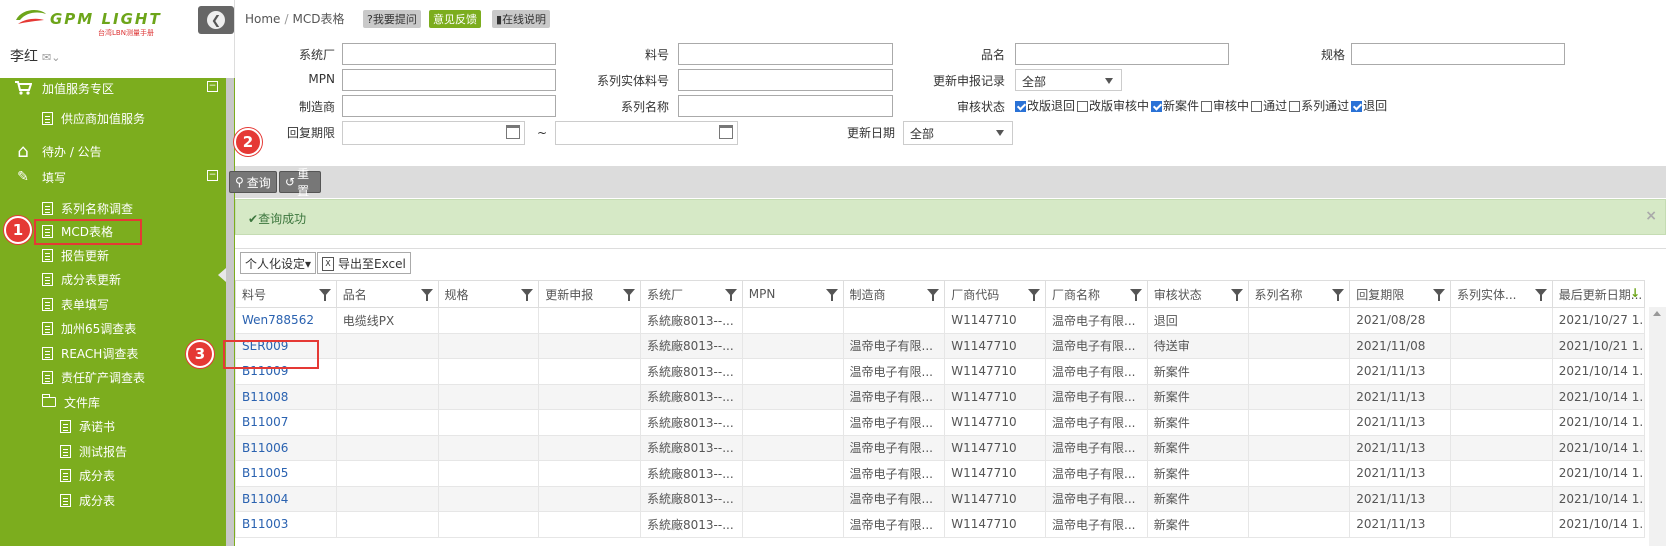 Image resolution: width=1666 pixels, height=546 pixels. What do you see at coordinates (449, 54) in the screenshot?
I see `system-factory-input` at bounding box center [449, 54].